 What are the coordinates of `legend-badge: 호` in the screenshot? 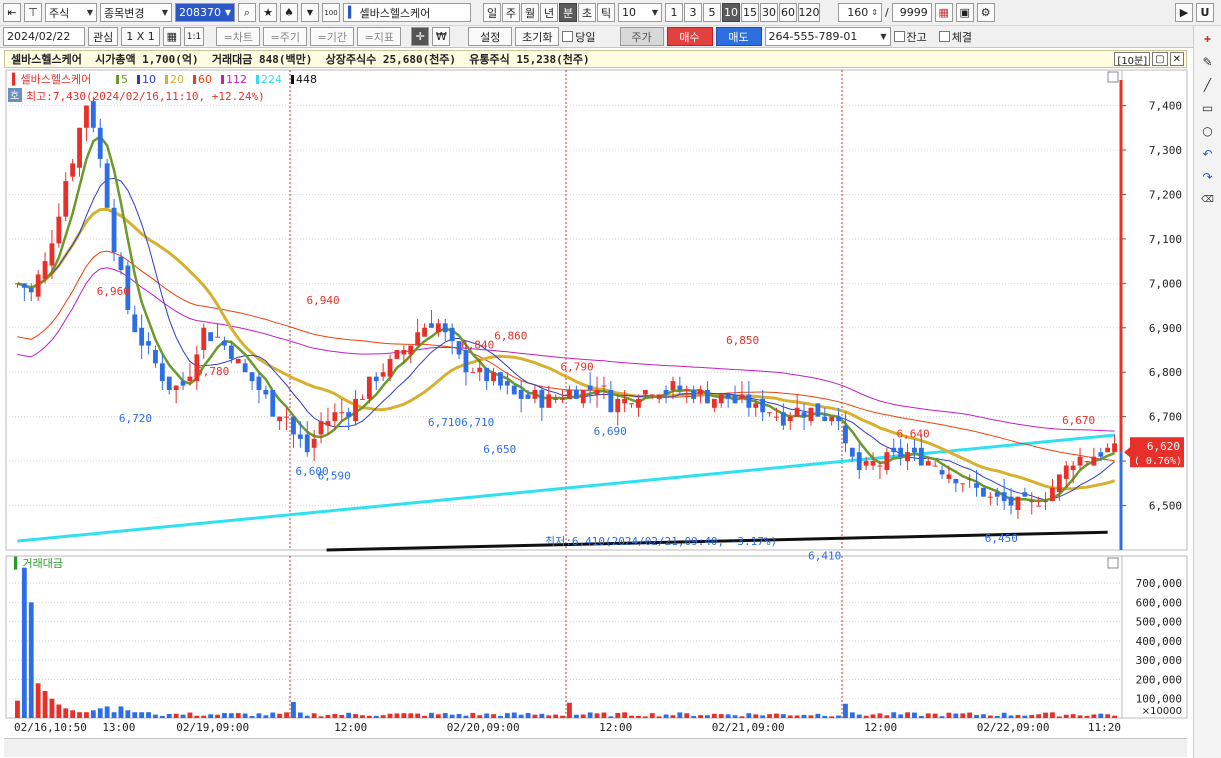 It's located at (14, 96).